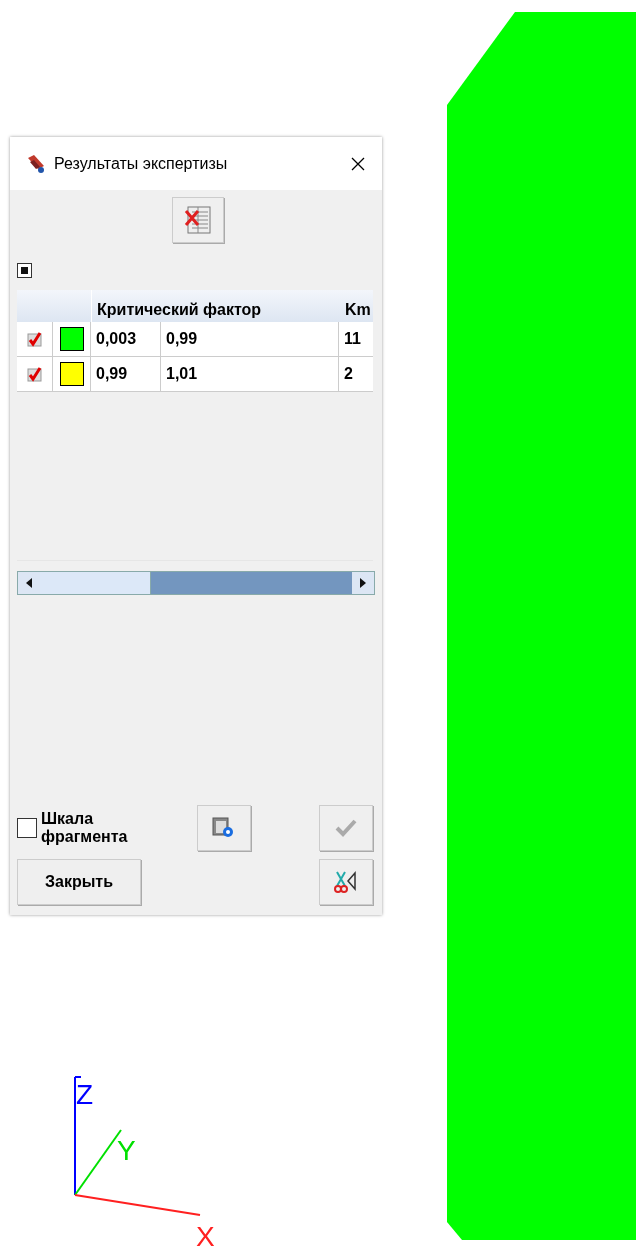  I want to click on delete-table-button, so click(198, 220).